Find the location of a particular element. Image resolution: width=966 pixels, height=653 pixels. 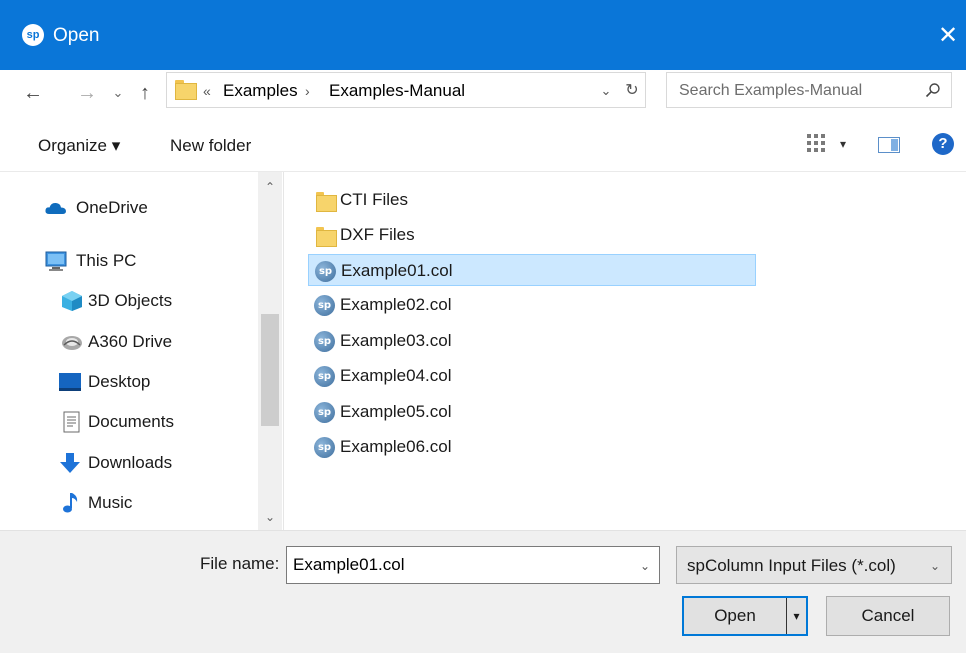

sidebar-item-onedrive: OneDrive is located at coordinates (129, 208).